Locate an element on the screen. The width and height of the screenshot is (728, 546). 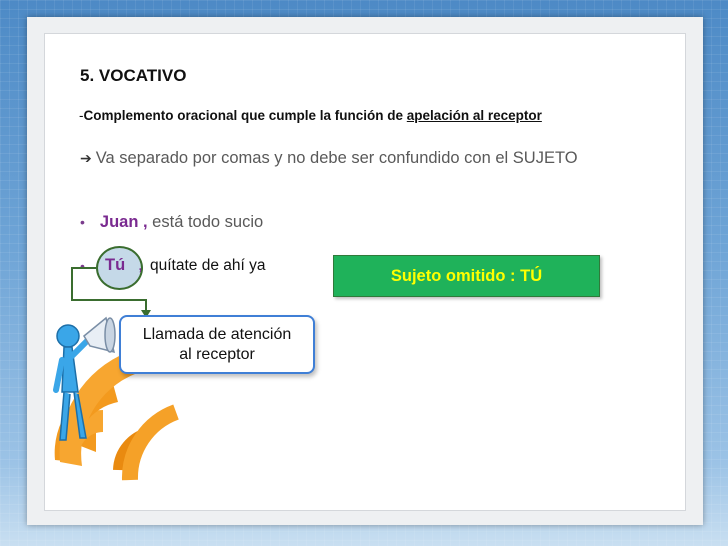
attention-callout-line1: Llamada de atención is located at coordinates (217, 334).